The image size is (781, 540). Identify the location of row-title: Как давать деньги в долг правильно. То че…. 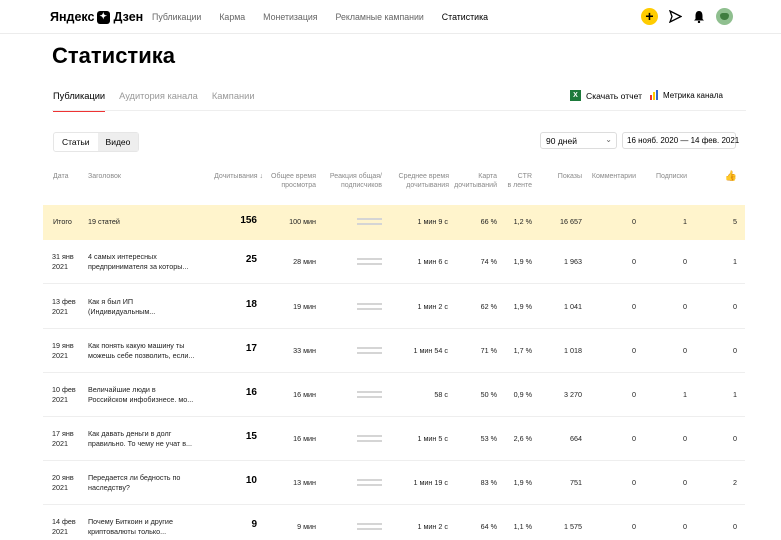
(140, 439).